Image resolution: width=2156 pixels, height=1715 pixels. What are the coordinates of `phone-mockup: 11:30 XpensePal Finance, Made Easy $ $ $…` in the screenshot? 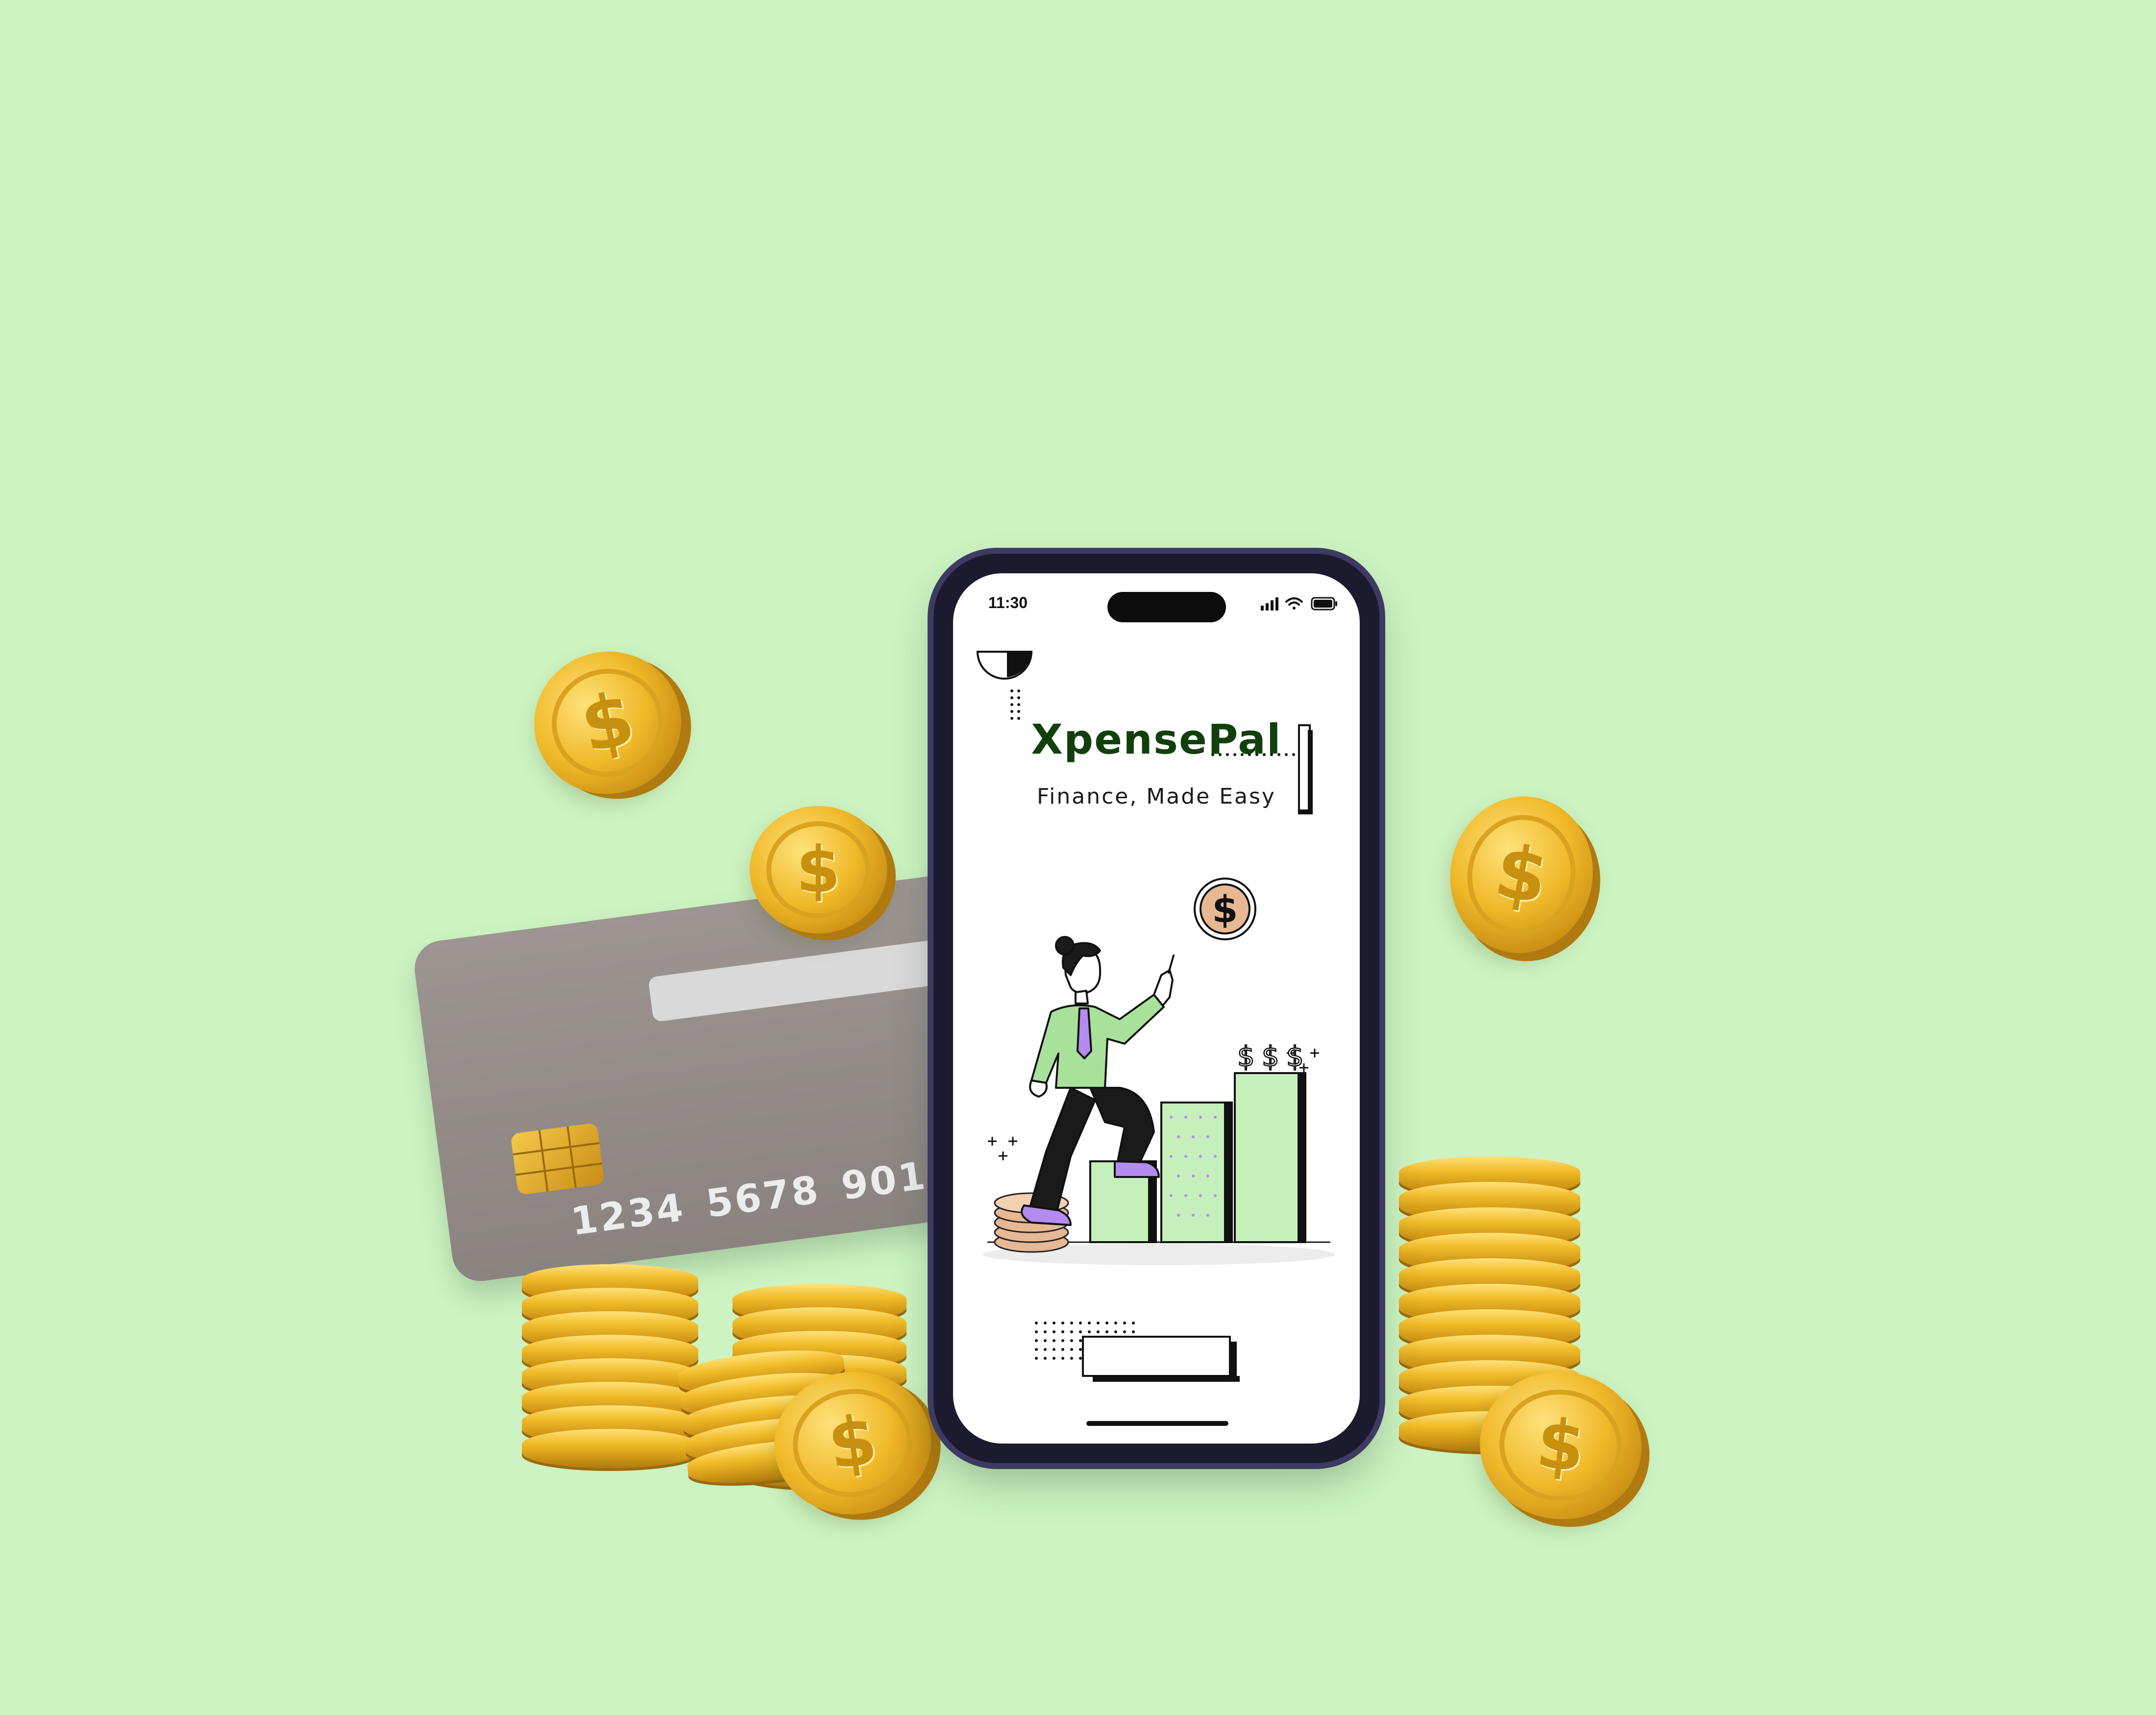 It's located at (1156, 1008).